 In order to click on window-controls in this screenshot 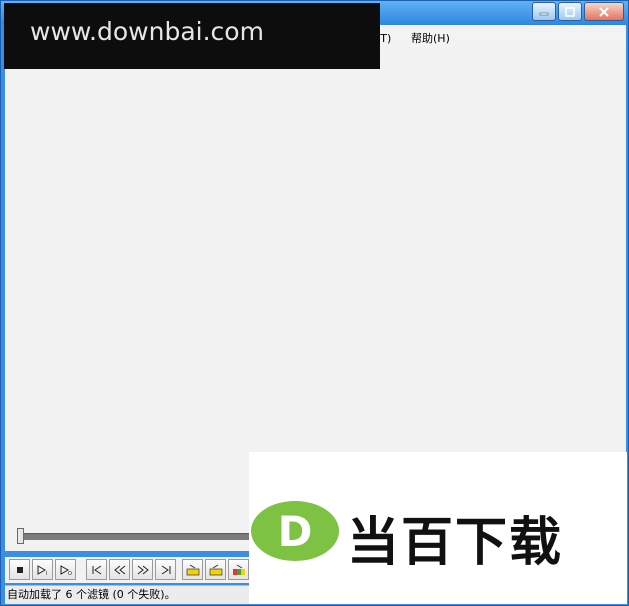, I will do `click(578, 11)`.